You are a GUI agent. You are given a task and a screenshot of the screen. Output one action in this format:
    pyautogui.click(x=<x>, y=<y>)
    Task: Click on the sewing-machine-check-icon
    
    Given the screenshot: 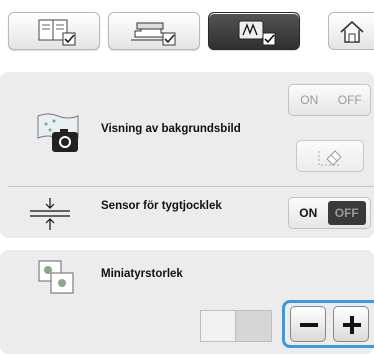 What is the action you would take?
    pyautogui.click(x=153, y=34)
    